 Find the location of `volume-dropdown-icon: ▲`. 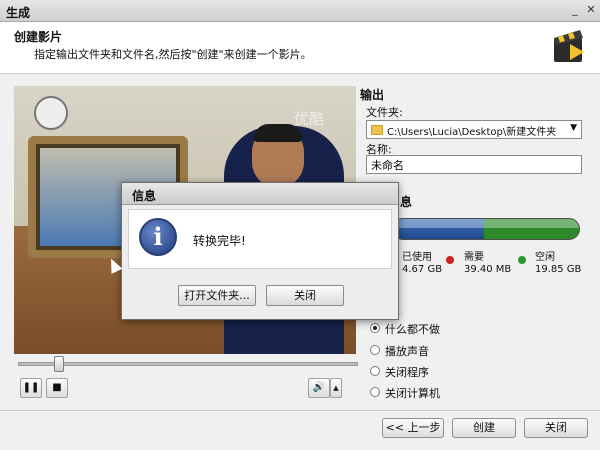

volume-dropdown-icon: ▲ is located at coordinates (336, 388).